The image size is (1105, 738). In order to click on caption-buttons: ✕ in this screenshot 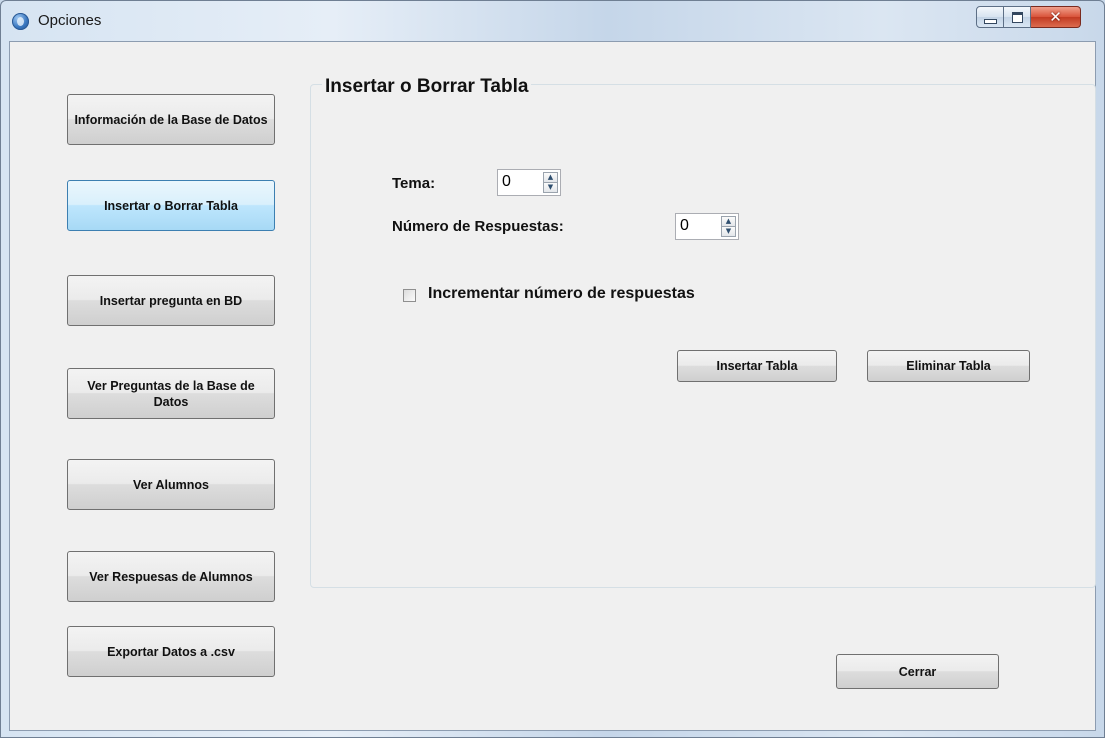, I will do `click(1028, 18)`.